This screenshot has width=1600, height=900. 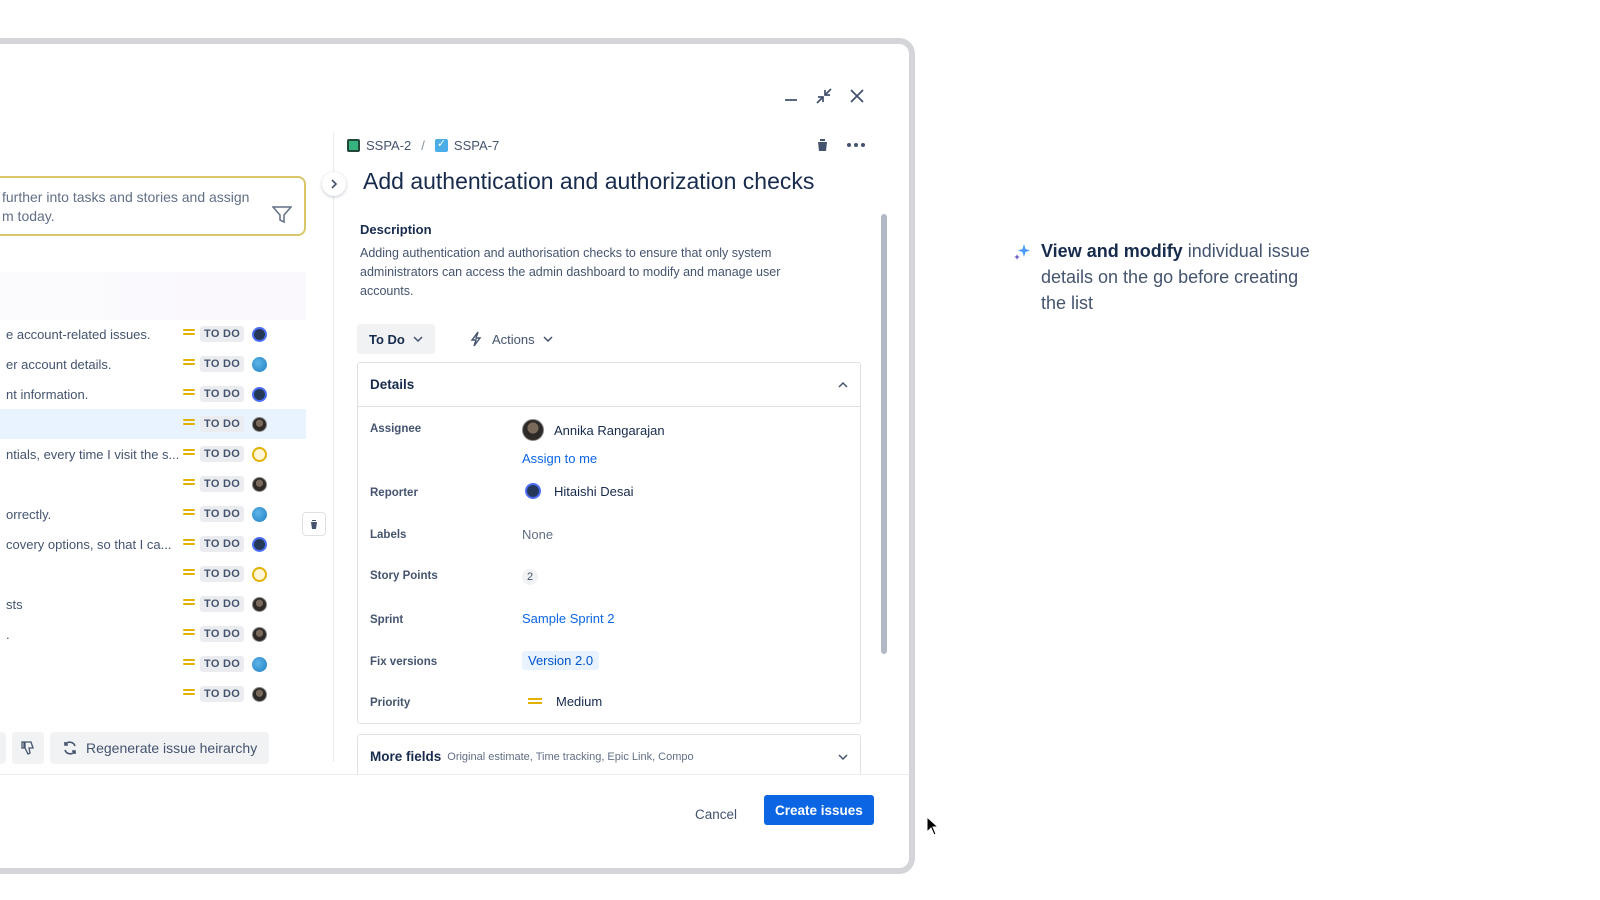 What do you see at coordinates (29, 514) in the screenshot?
I see `issue-summary: orrectly.` at bounding box center [29, 514].